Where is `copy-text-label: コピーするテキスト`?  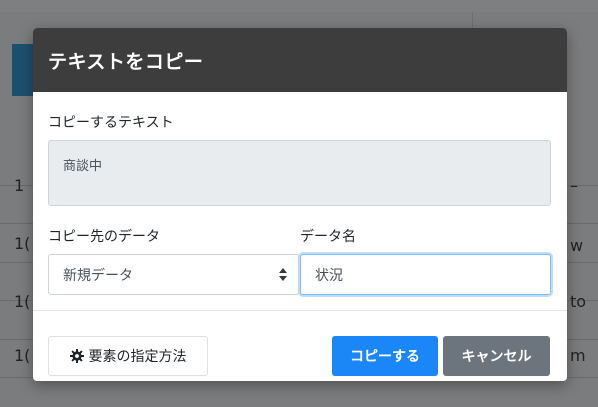
copy-text-label: コピーするテキスト is located at coordinates (111, 123).